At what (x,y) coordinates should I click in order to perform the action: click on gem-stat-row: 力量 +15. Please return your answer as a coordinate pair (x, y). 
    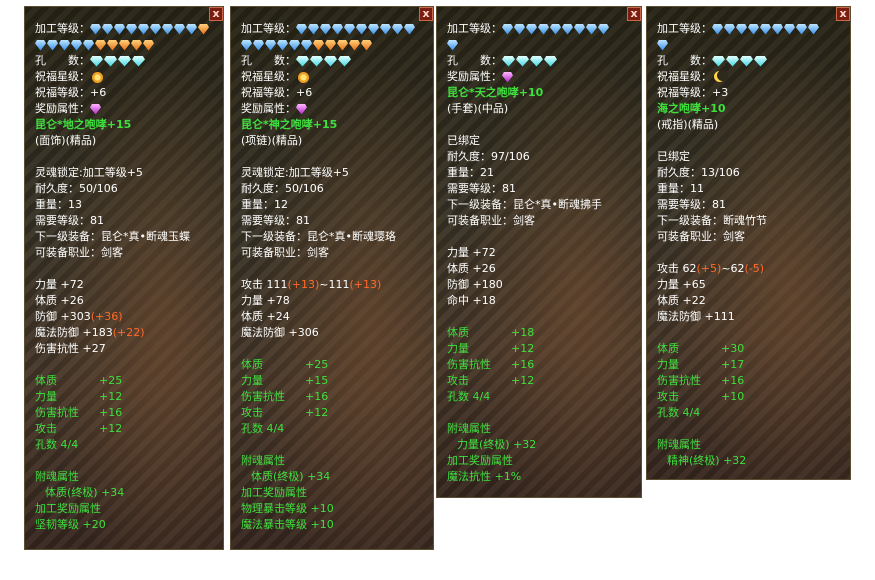
    Looking at the image, I should click on (332, 381).